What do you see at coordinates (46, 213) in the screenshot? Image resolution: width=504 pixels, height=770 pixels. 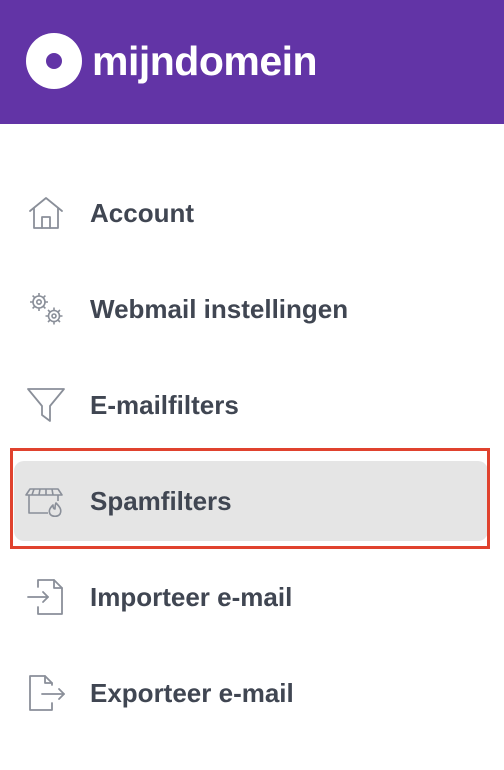 I see `home-icon` at bounding box center [46, 213].